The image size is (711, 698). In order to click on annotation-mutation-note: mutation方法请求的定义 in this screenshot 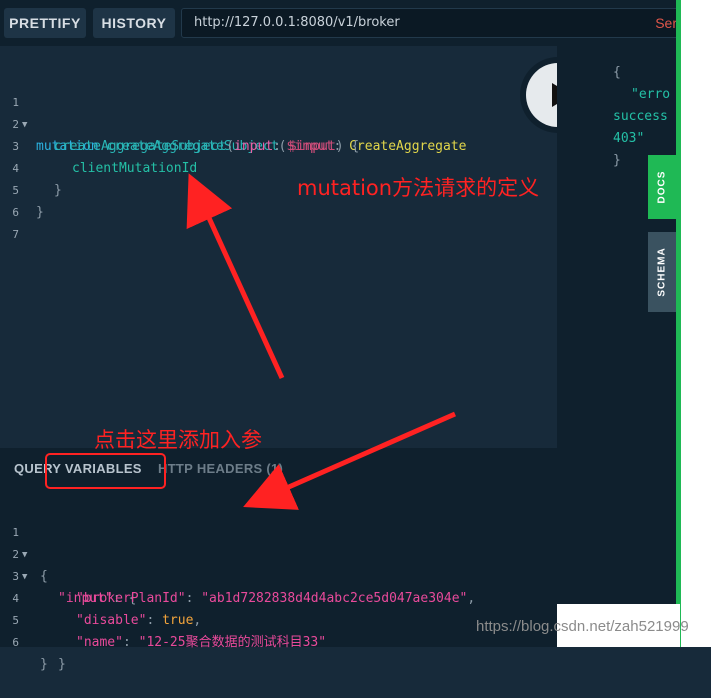, I will do `click(418, 188)`.